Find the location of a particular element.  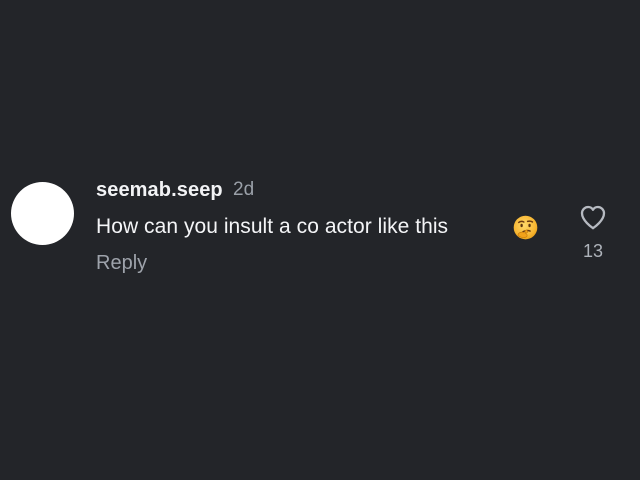

reply-button: Reply is located at coordinates (121, 263).